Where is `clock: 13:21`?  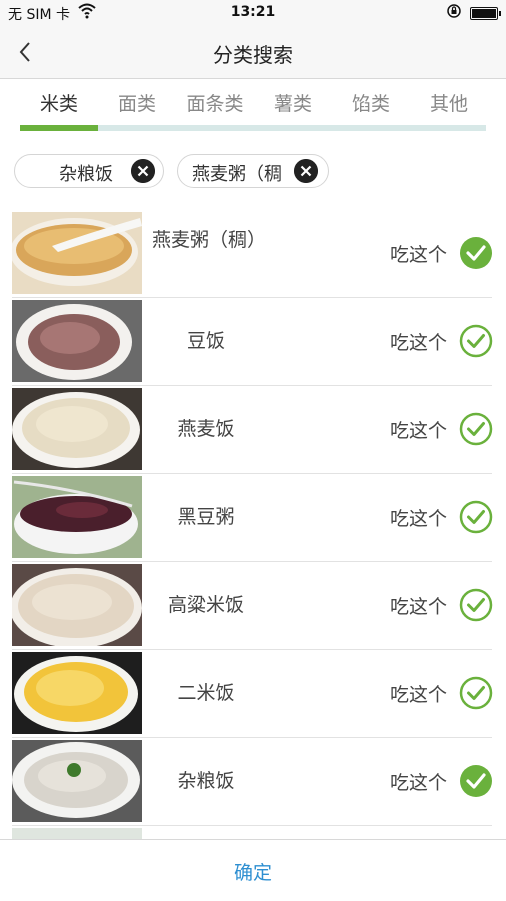
clock: 13:21 is located at coordinates (253, 12).